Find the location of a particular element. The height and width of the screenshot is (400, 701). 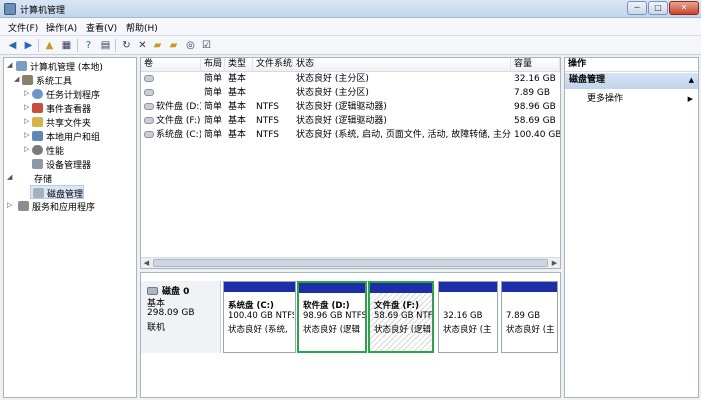

partition-f: 文件盘 (F:) 58.69 GB NTF 状态良好 (逻辑 is located at coordinates (401, 317).